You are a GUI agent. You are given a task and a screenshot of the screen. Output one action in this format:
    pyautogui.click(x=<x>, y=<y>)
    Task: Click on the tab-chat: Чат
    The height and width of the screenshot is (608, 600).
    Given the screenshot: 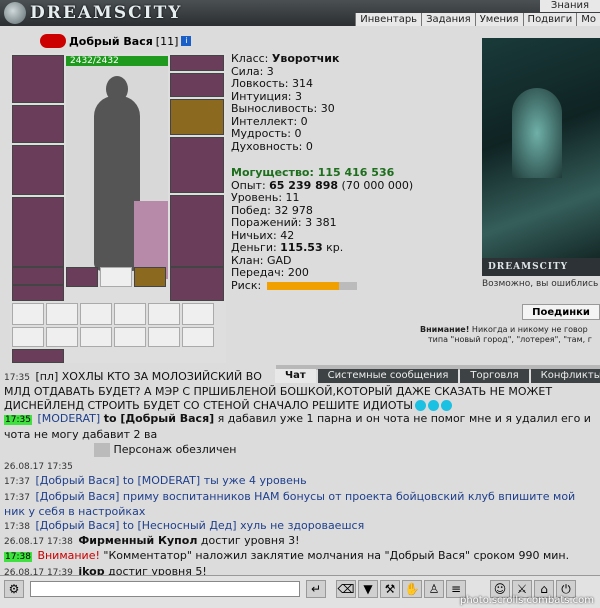 What is the action you would take?
    pyautogui.click(x=295, y=376)
    